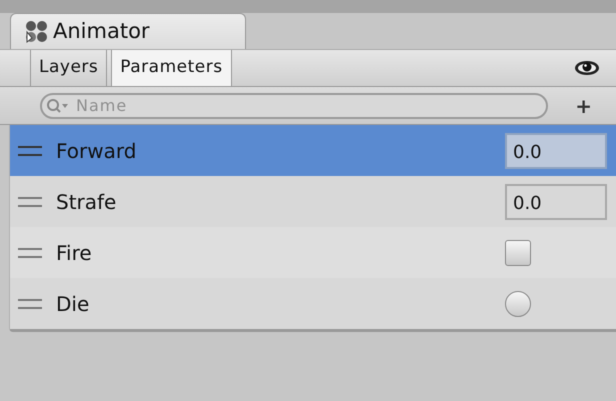  Describe the element at coordinates (313, 252) in the screenshot. I see `parameter-row: Fire` at that location.